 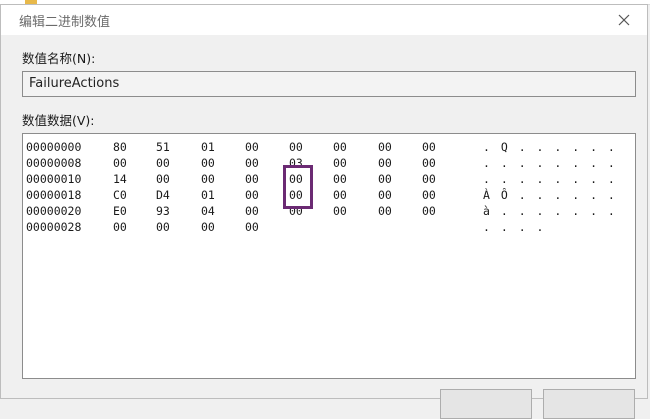 I want to click on value-data-label: 数值数据(V):, so click(x=58, y=120).